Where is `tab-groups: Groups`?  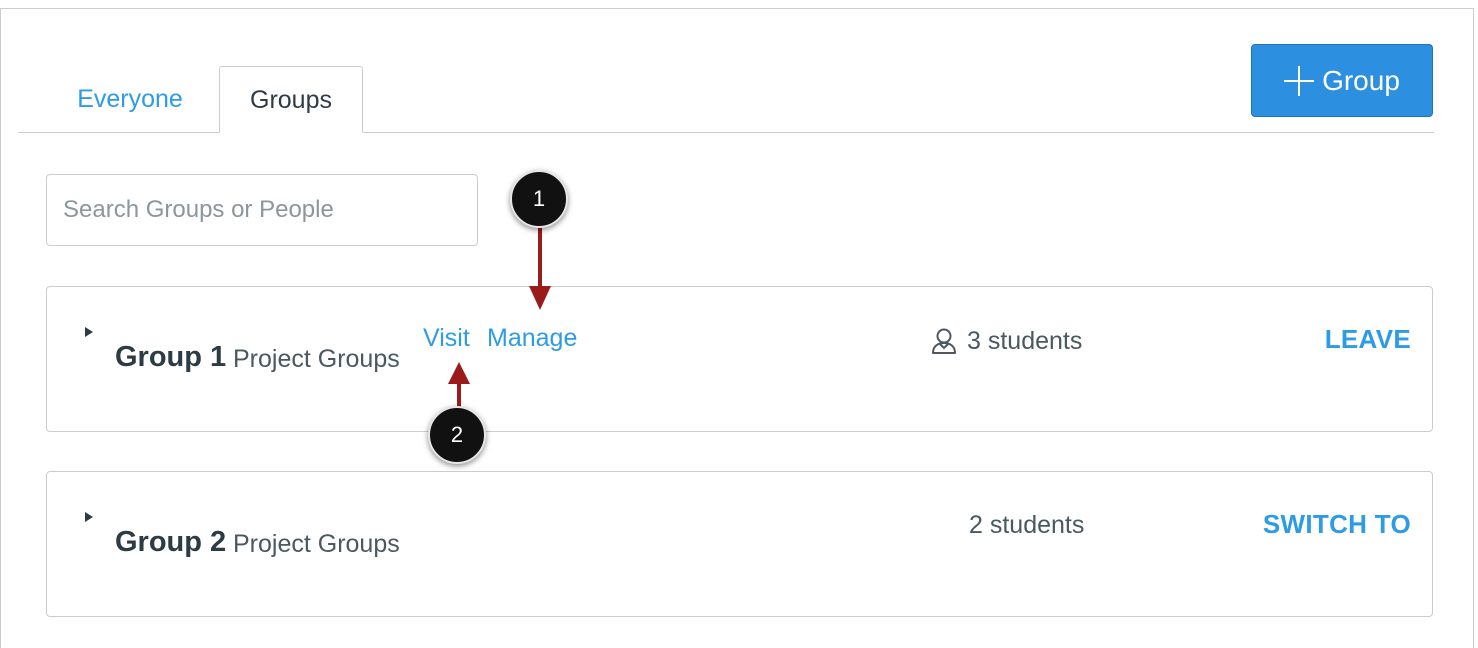 tab-groups: Groups is located at coordinates (291, 99).